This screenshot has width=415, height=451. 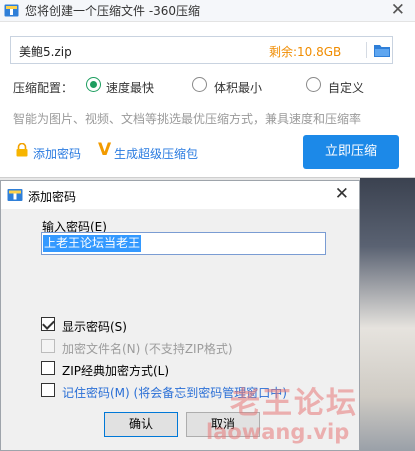 I want to click on add-password-link: 添加密码, so click(x=57, y=153).